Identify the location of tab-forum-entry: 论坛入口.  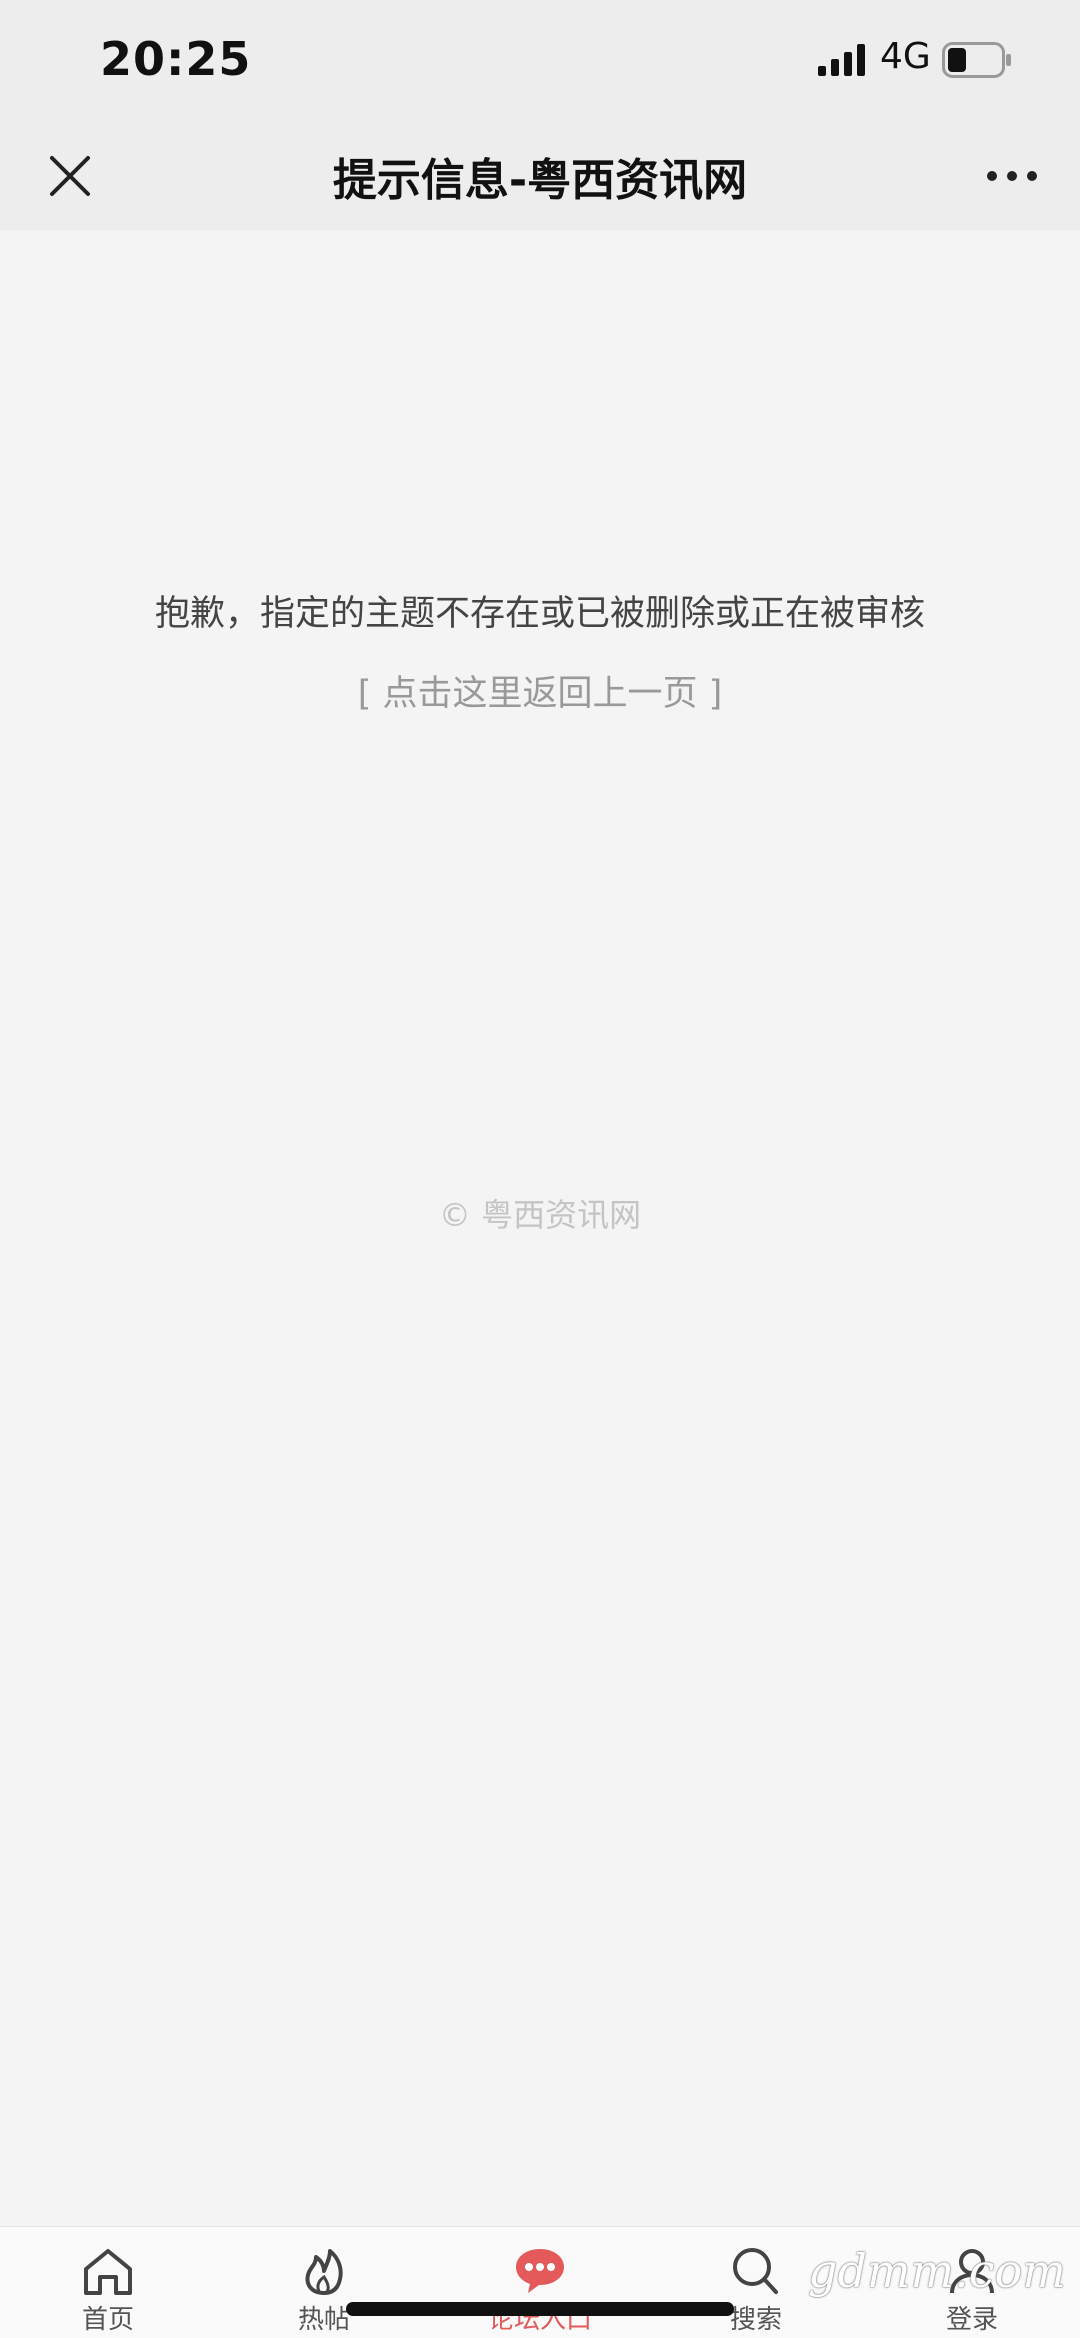
(540, 2282).